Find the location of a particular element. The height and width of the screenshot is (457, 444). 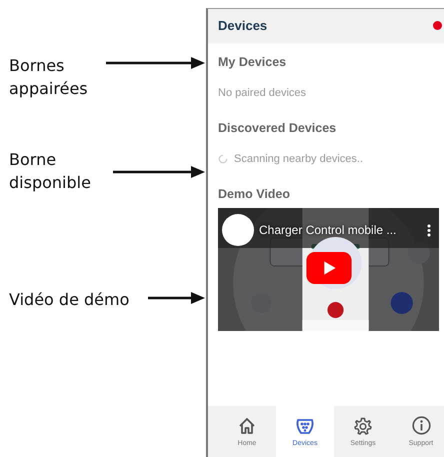

connector-icon is located at coordinates (305, 425).